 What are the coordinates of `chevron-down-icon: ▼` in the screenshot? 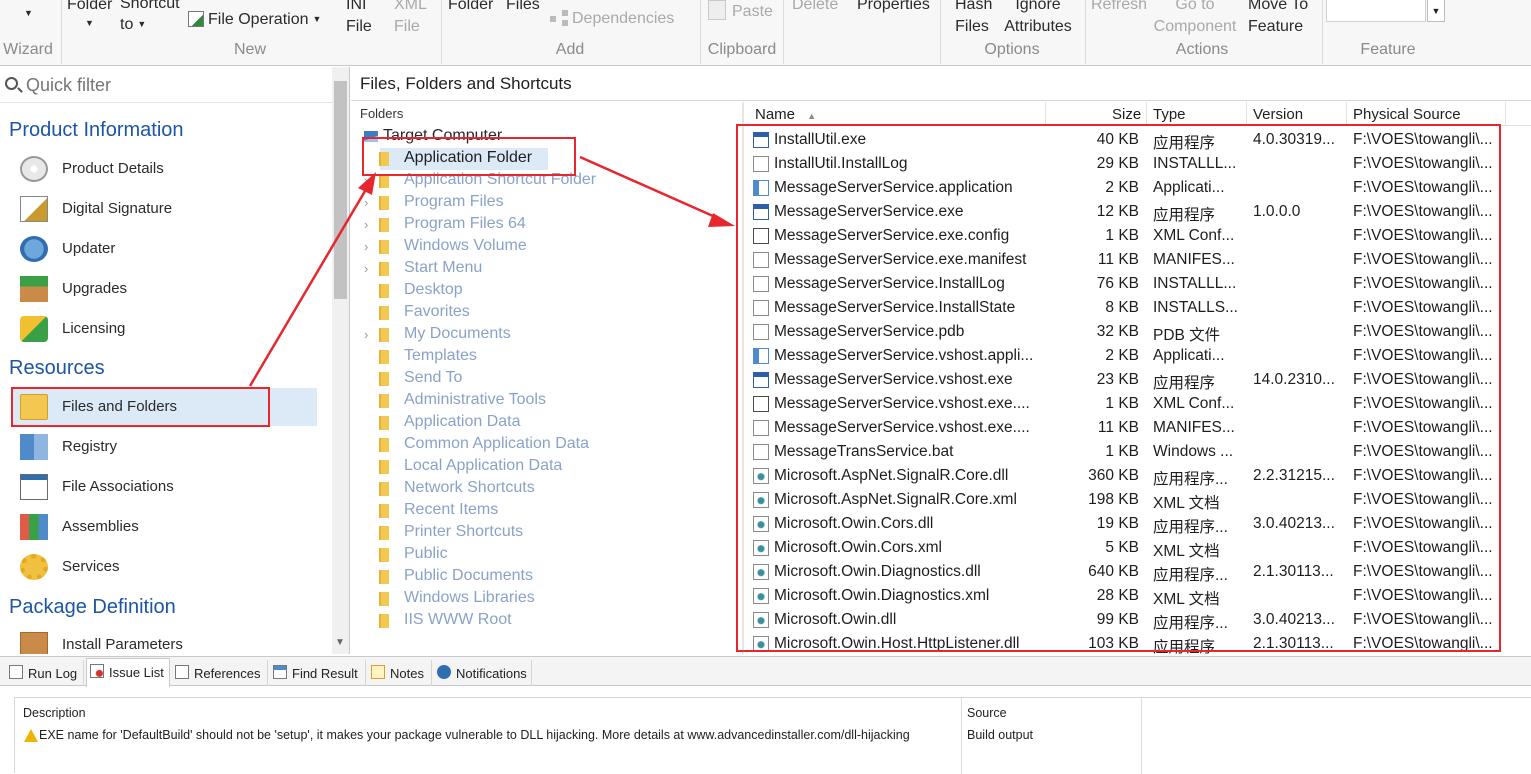 It's located at (1436, 11).